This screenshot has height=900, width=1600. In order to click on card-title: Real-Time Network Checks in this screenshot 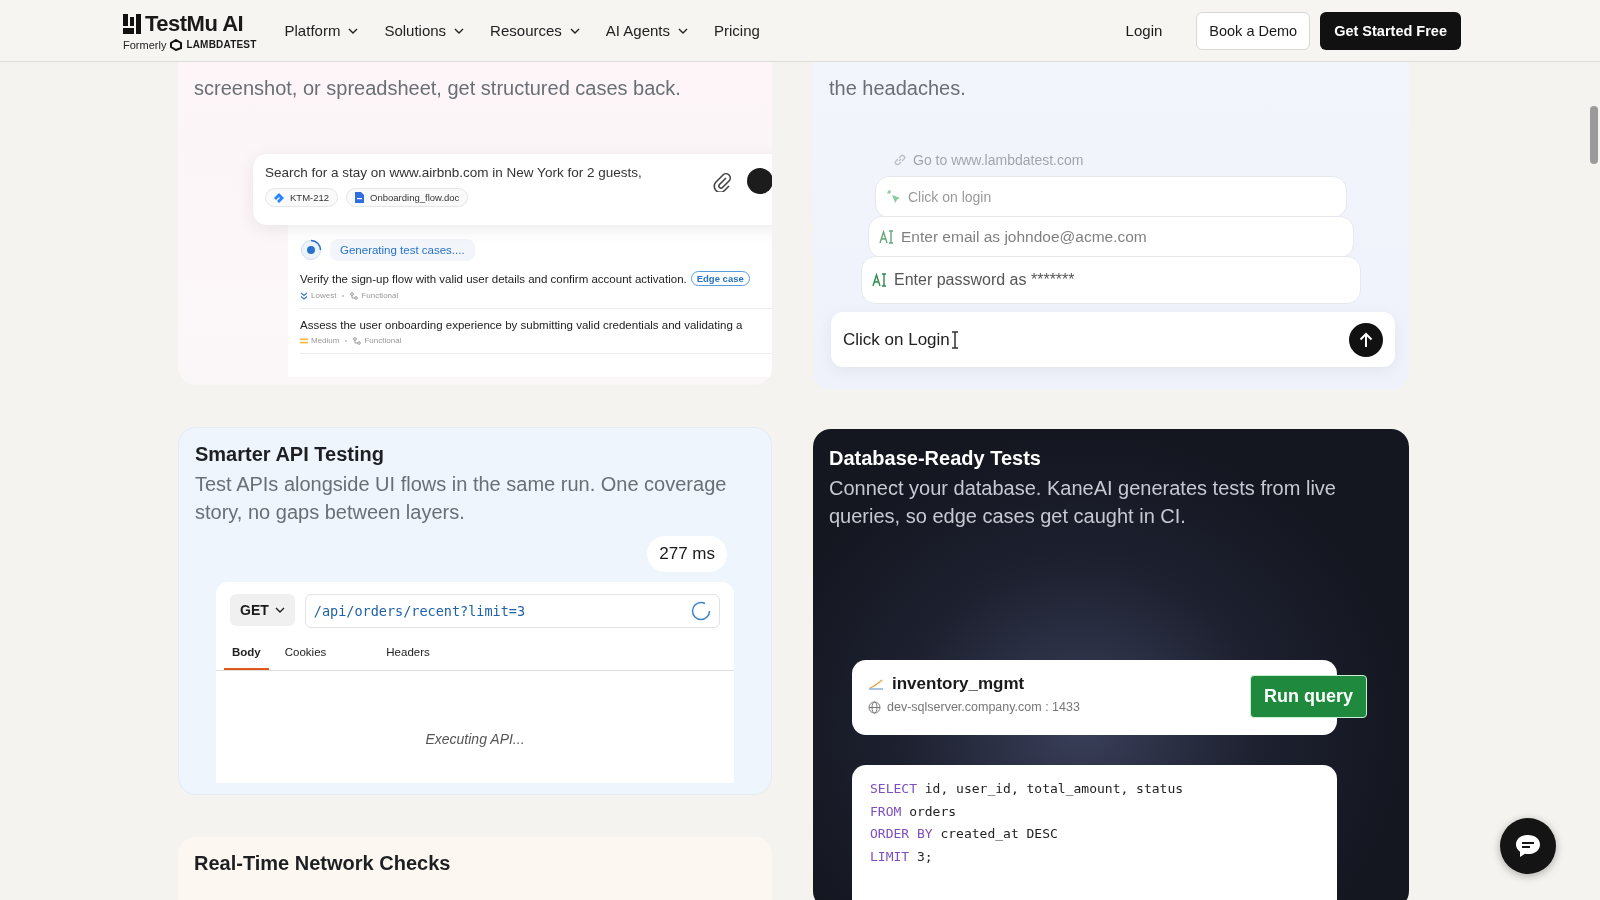, I will do `click(323, 863)`.